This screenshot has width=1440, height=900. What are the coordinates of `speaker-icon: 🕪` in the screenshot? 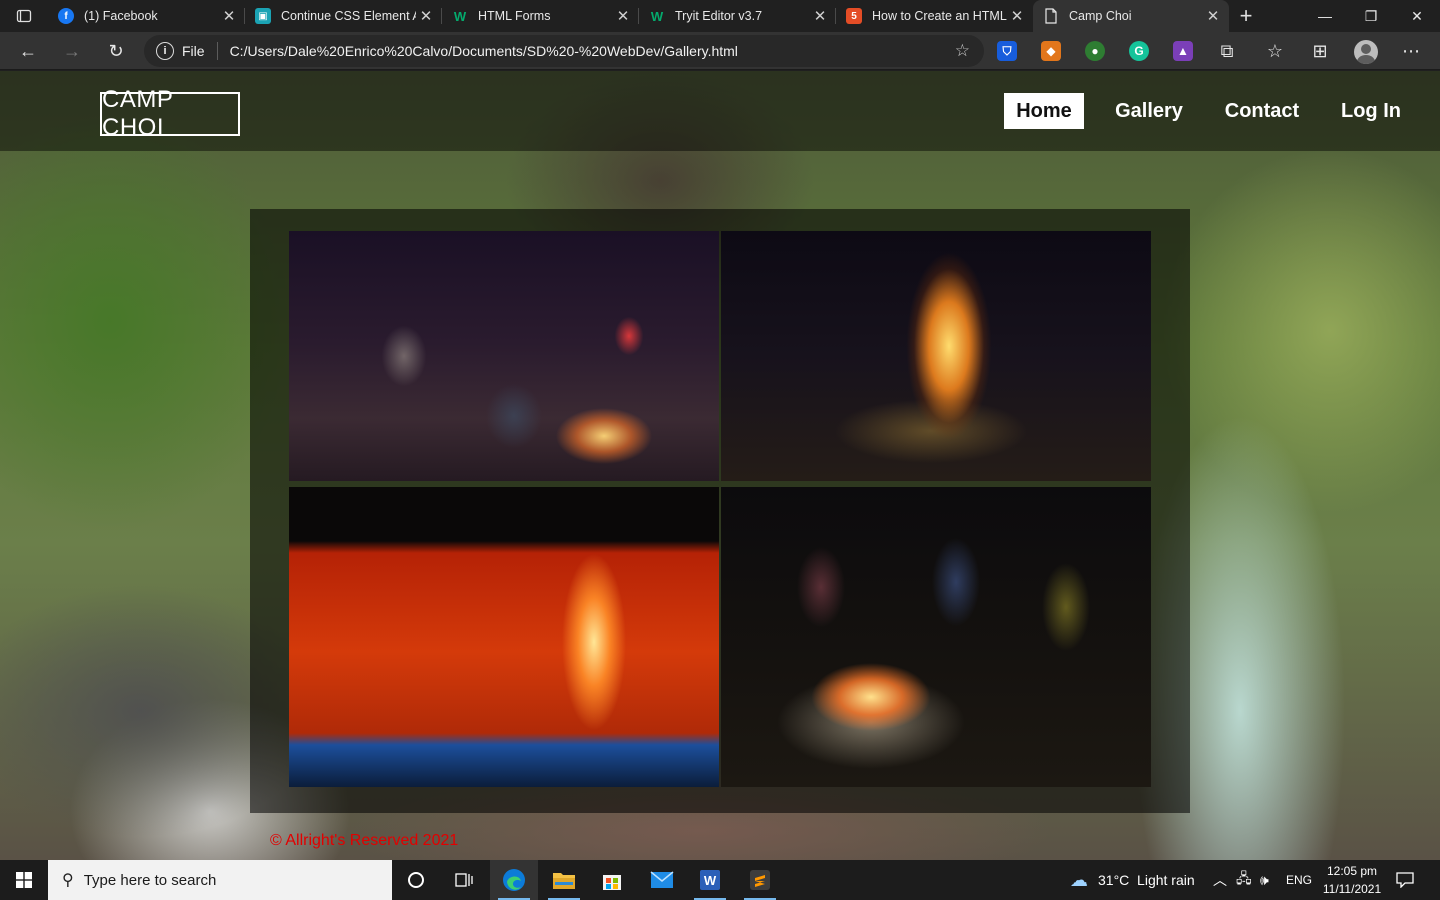 It's located at (1264, 879).